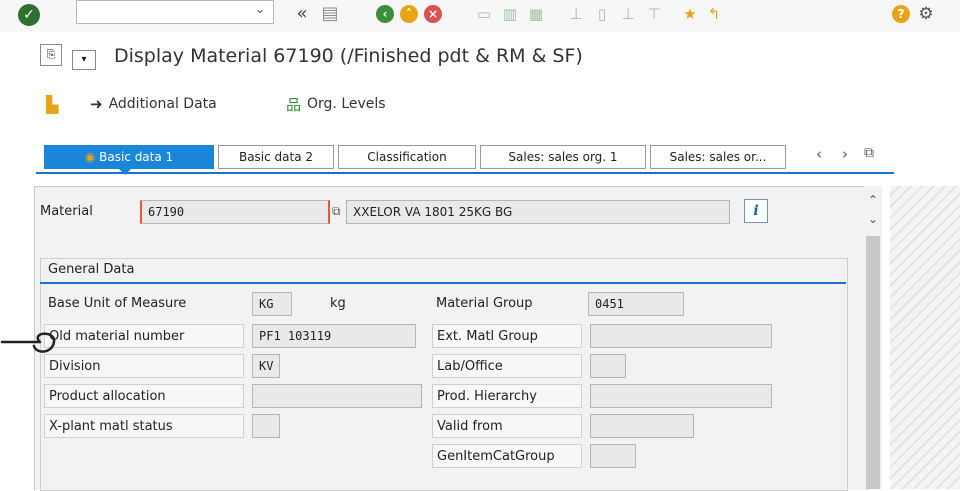 The width and height of the screenshot is (960, 491). What do you see at coordinates (690, 14) in the screenshot?
I see `create-session-icon: ★` at bounding box center [690, 14].